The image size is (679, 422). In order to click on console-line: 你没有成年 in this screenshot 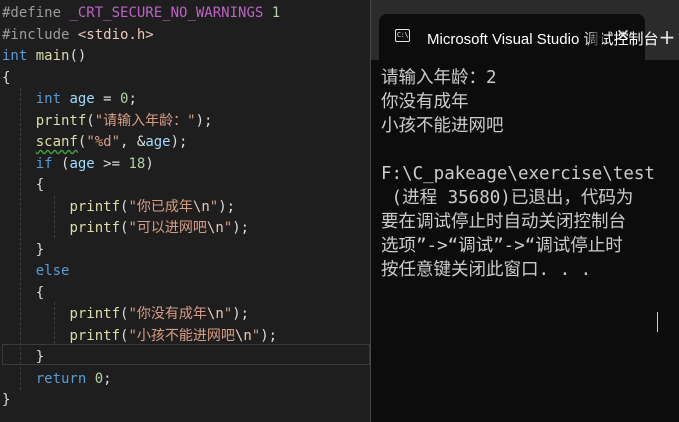, I will do `click(425, 102)`.